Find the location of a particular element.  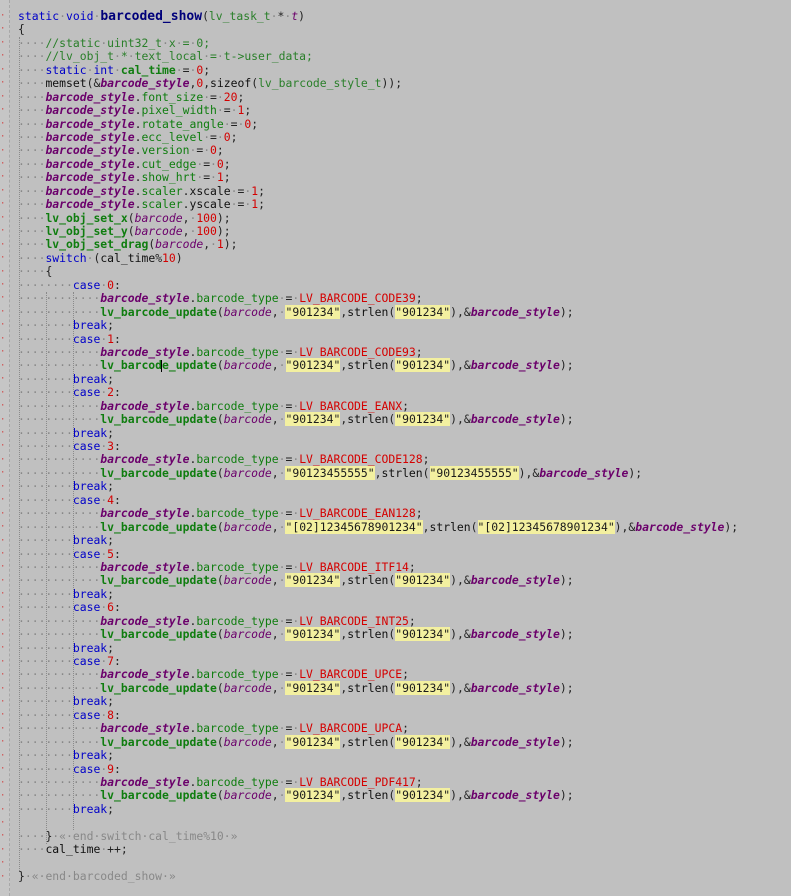

code-token: break is located at coordinates (90, 540).